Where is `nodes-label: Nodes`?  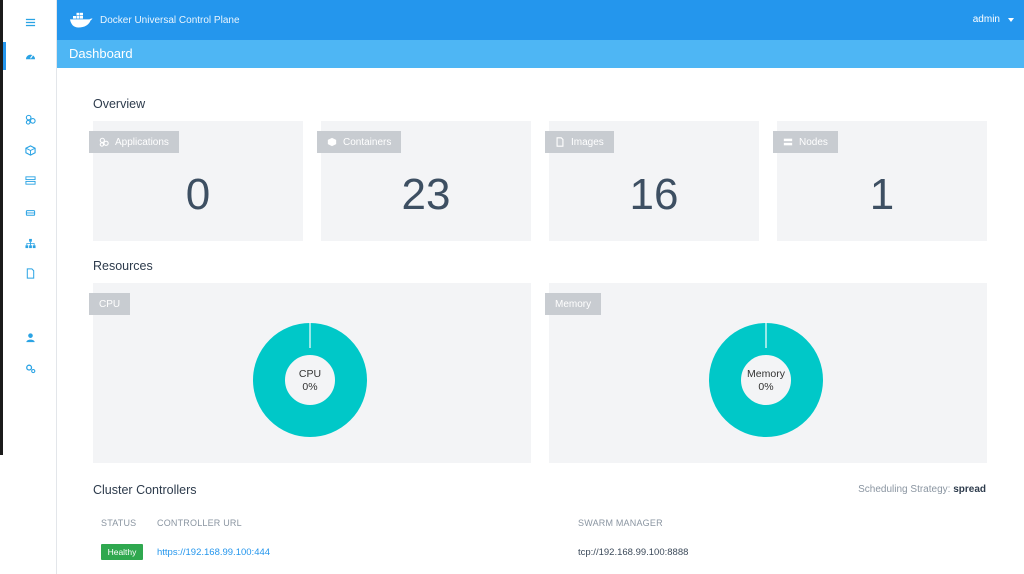 nodes-label: Nodes is located at coordinates (813, 142).